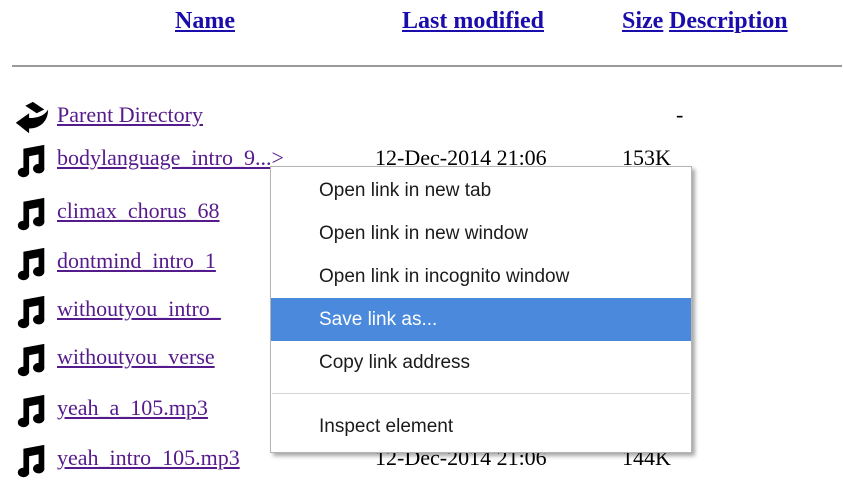 Image resolution: width=844 pixels, height=497 pixels. I want to click on menu-item-inspect-element: Inspect element, so click(481, 426).